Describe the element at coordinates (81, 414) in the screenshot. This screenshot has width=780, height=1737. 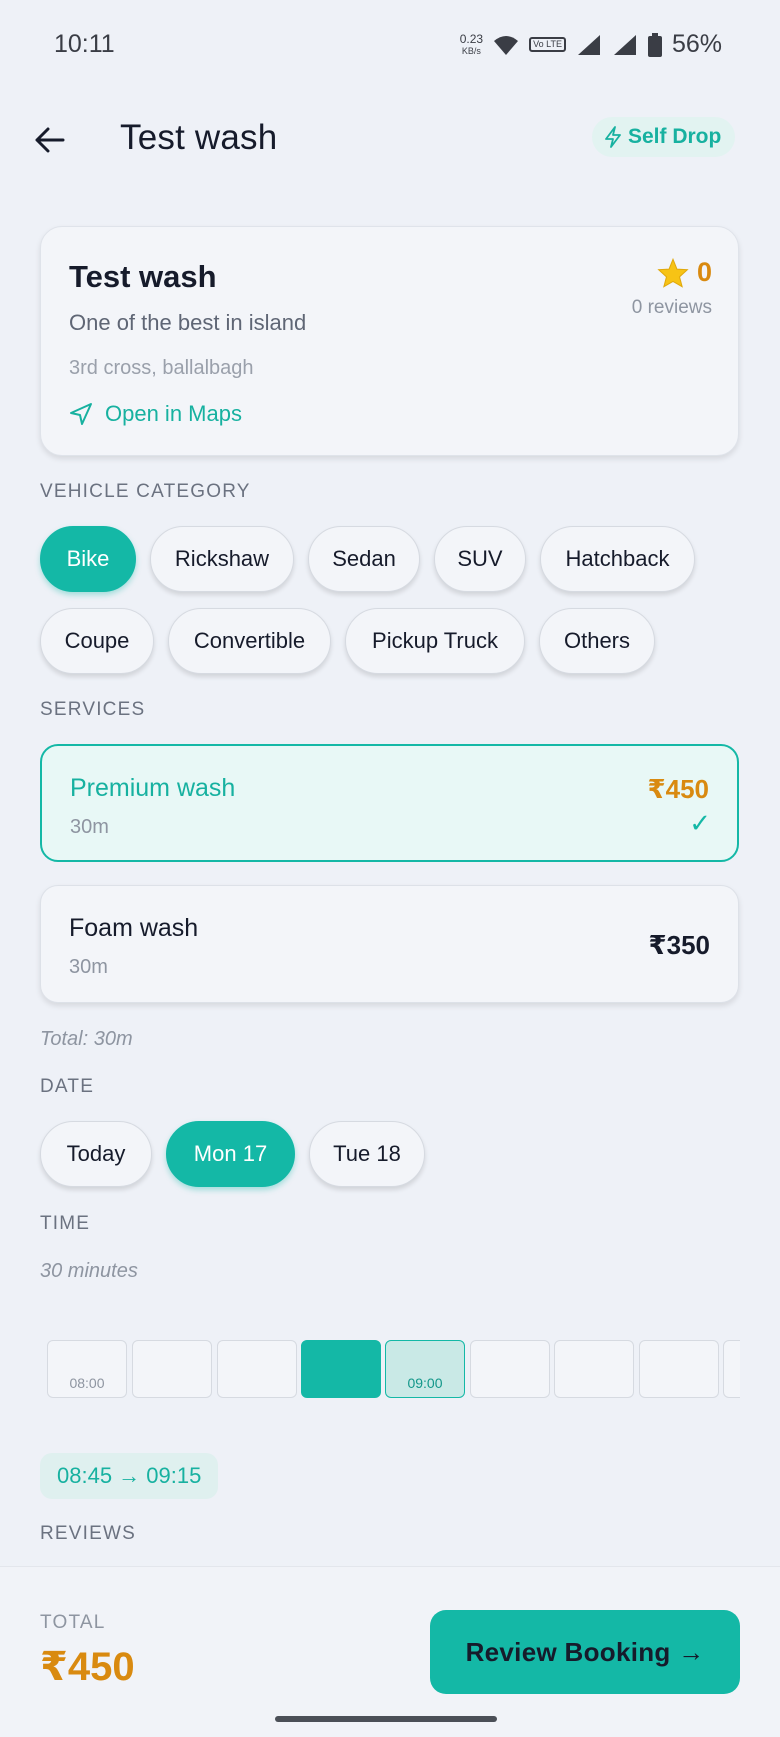
I see `navigation-icon` at that location.